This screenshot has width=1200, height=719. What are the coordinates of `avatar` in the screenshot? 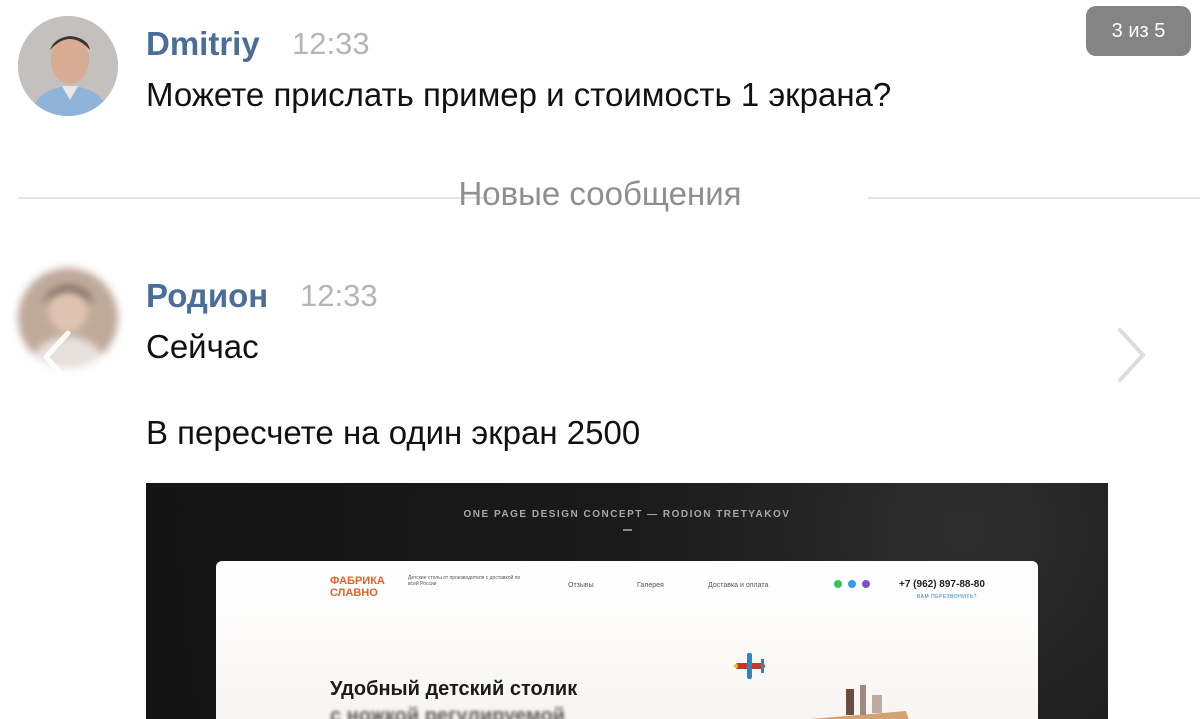 It's located at (68, 66).